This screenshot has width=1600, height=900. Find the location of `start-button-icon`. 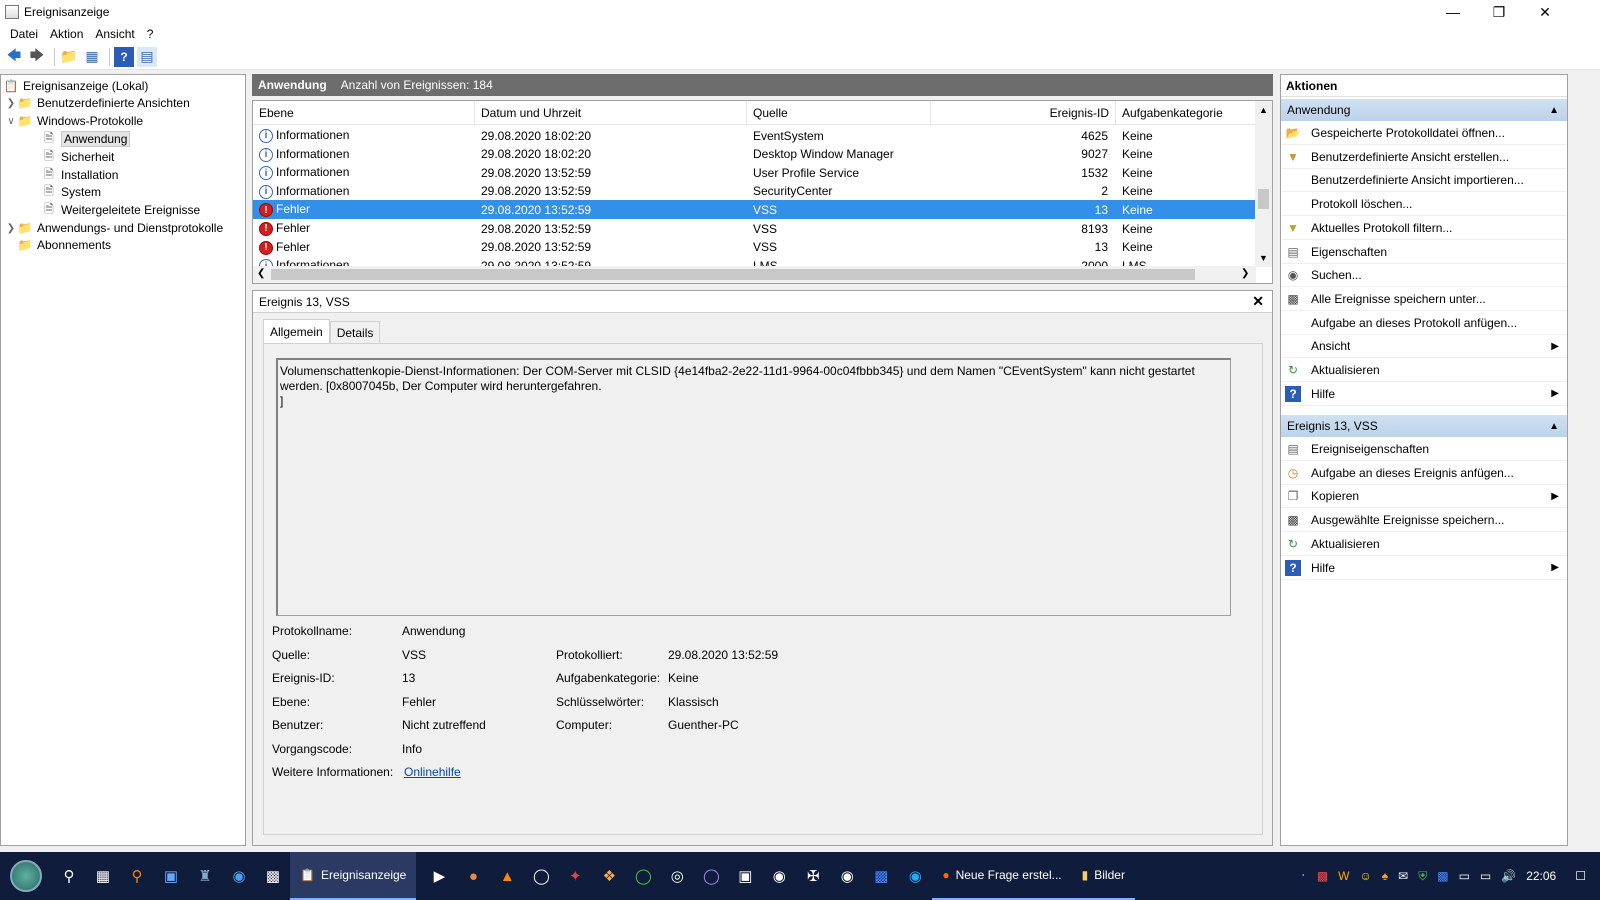

start-button-icon is located at coordinates (26, 876).